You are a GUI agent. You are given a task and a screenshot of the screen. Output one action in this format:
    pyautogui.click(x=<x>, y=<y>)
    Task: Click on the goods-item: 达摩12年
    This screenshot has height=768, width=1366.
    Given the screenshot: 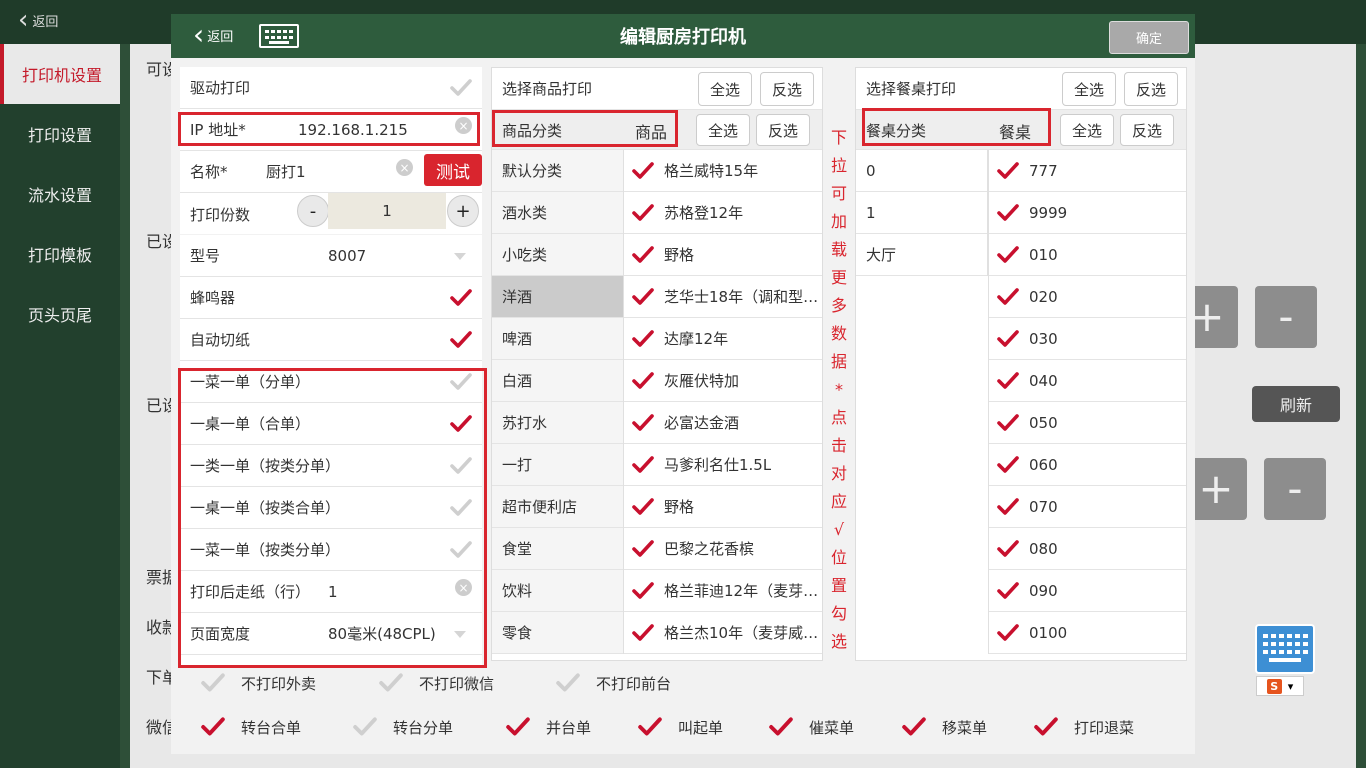 What is the action you would take?
    pyautogui.click(x=723, y=339)
    